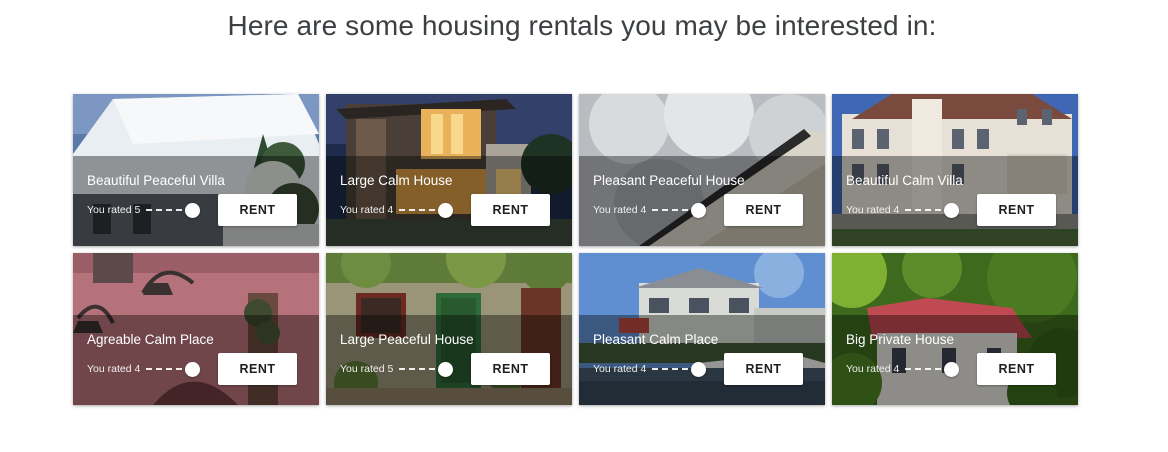  What do you see at coordinates (407, 339) in the screenshot?
I see `rental-title: Large Peaceful House` at bounding box center [407, 339].